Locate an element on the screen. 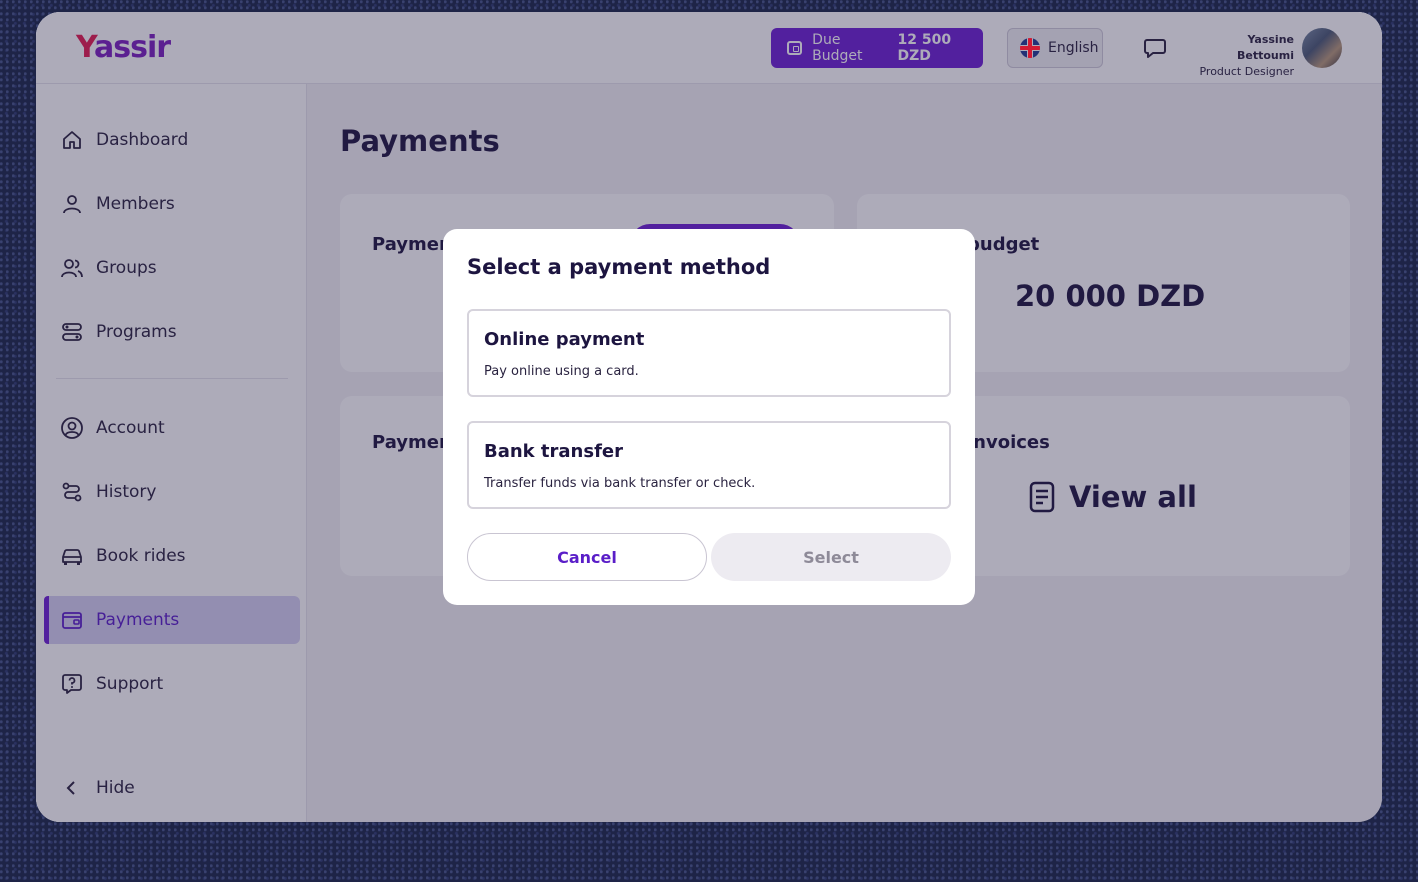  cancel-button: Cancel is located at coordinates (587, 557).